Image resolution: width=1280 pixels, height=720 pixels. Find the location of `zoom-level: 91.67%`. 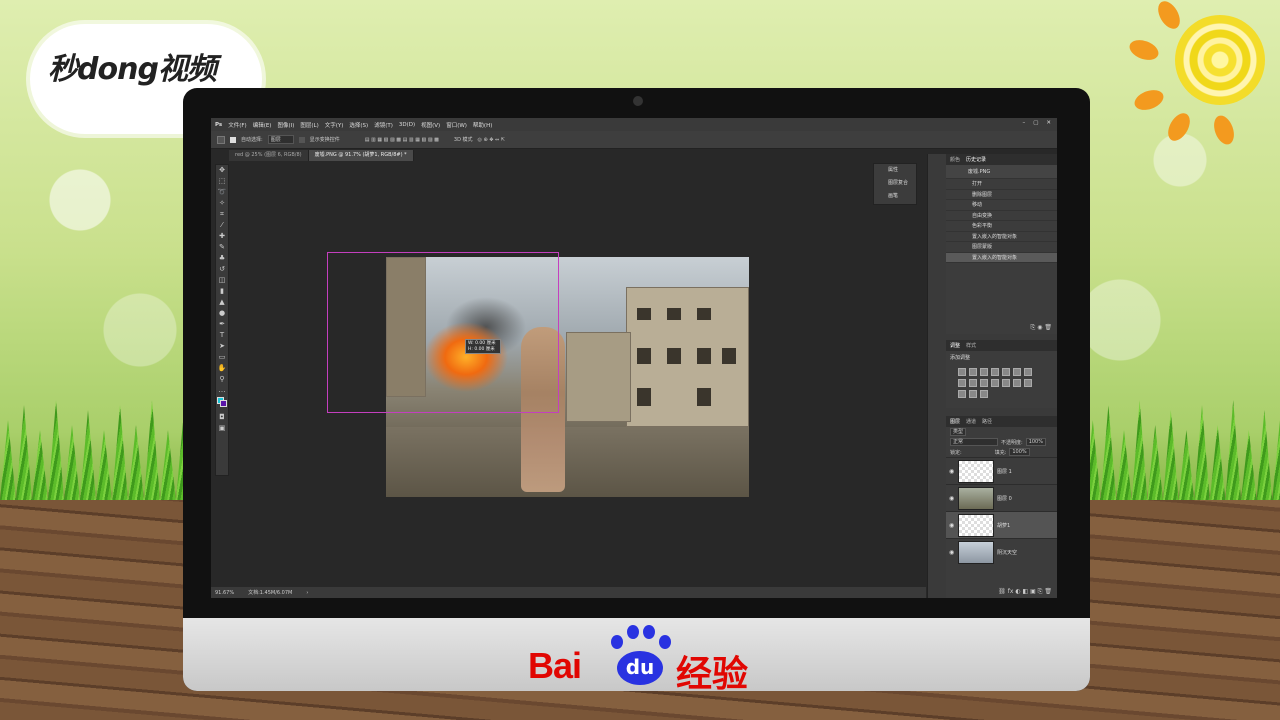

zoom-level: 91.67% is located at coordinates (224, 593).